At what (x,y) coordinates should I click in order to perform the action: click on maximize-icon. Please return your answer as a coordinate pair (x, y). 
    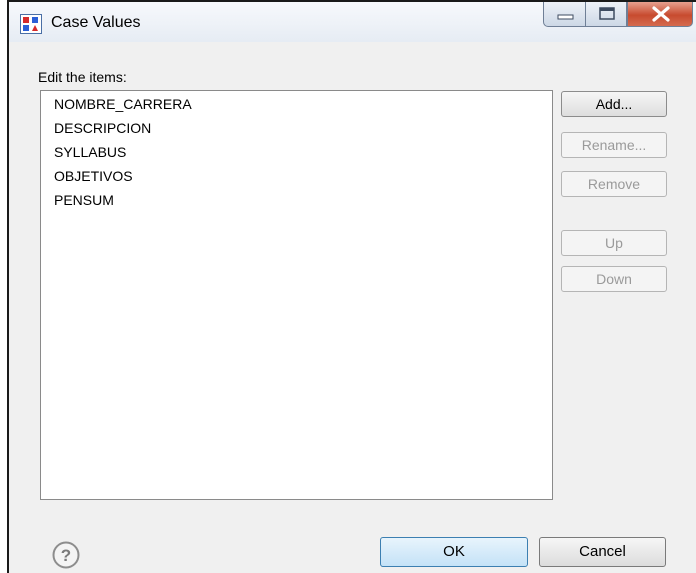
    Looking at the image, I should click on (607, 13).